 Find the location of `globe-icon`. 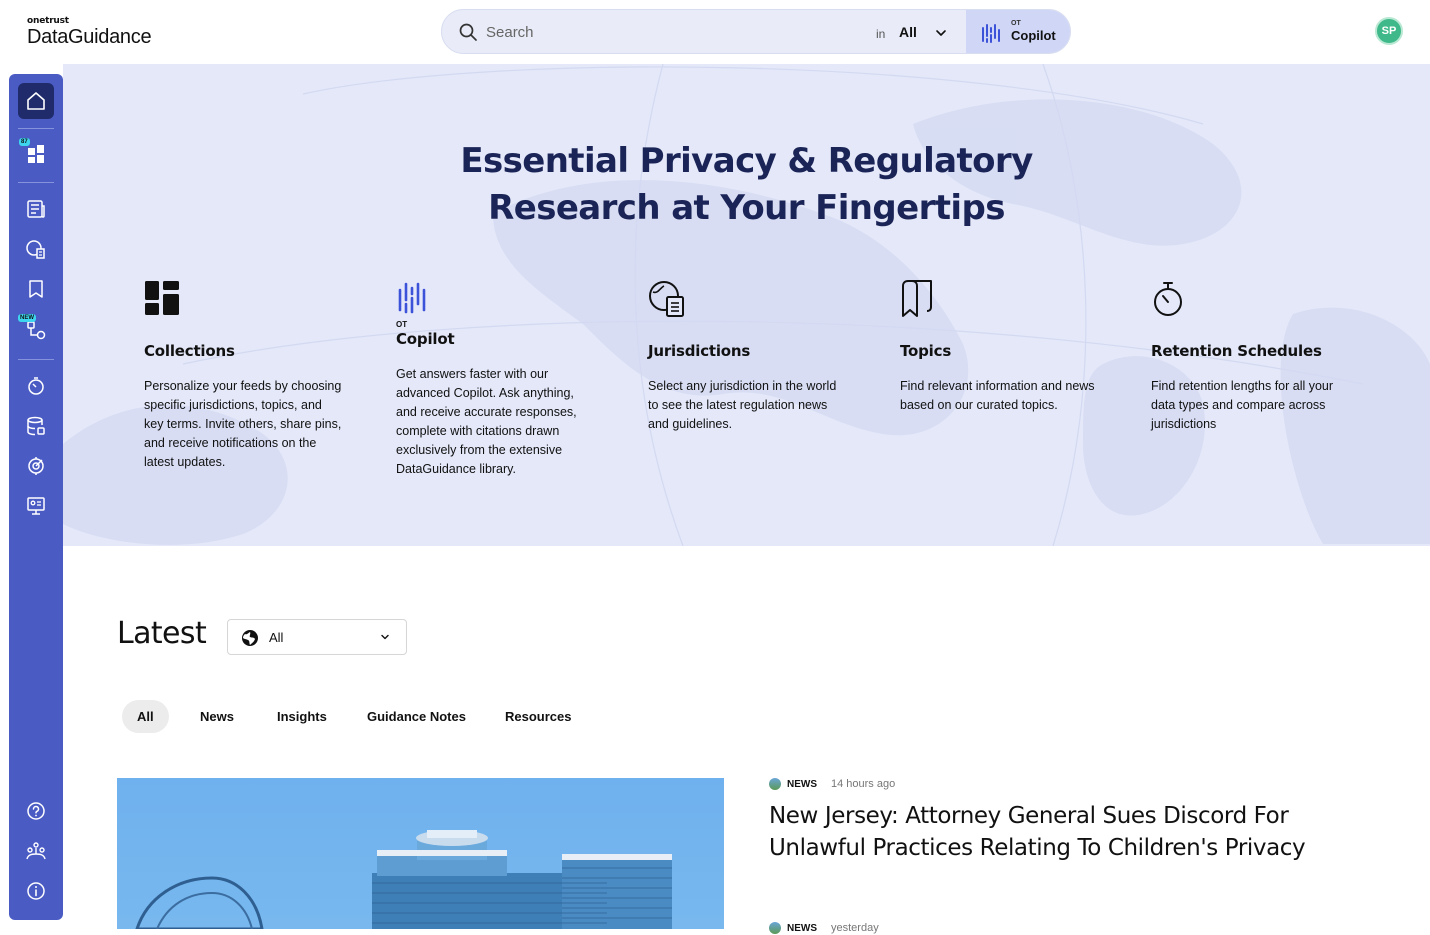

globe-icon is located at coordinates (250, 638).